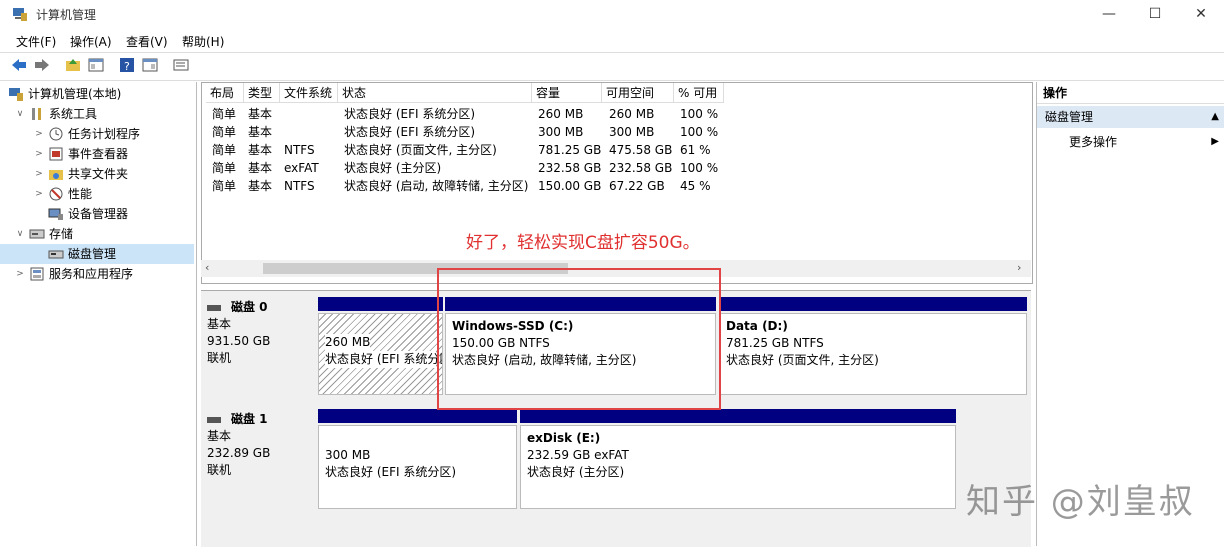  I want to click on disk-1-label: 磁盘 1 基本 232.89 GB 联机, so click(261, 445).